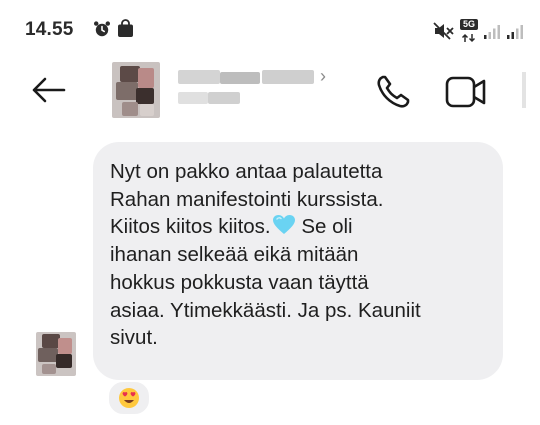 The width and height of the screenshot is (540, 425). Describe the element at coordinates (393, 92) in the screenshot. I see `phone-button` at that location.